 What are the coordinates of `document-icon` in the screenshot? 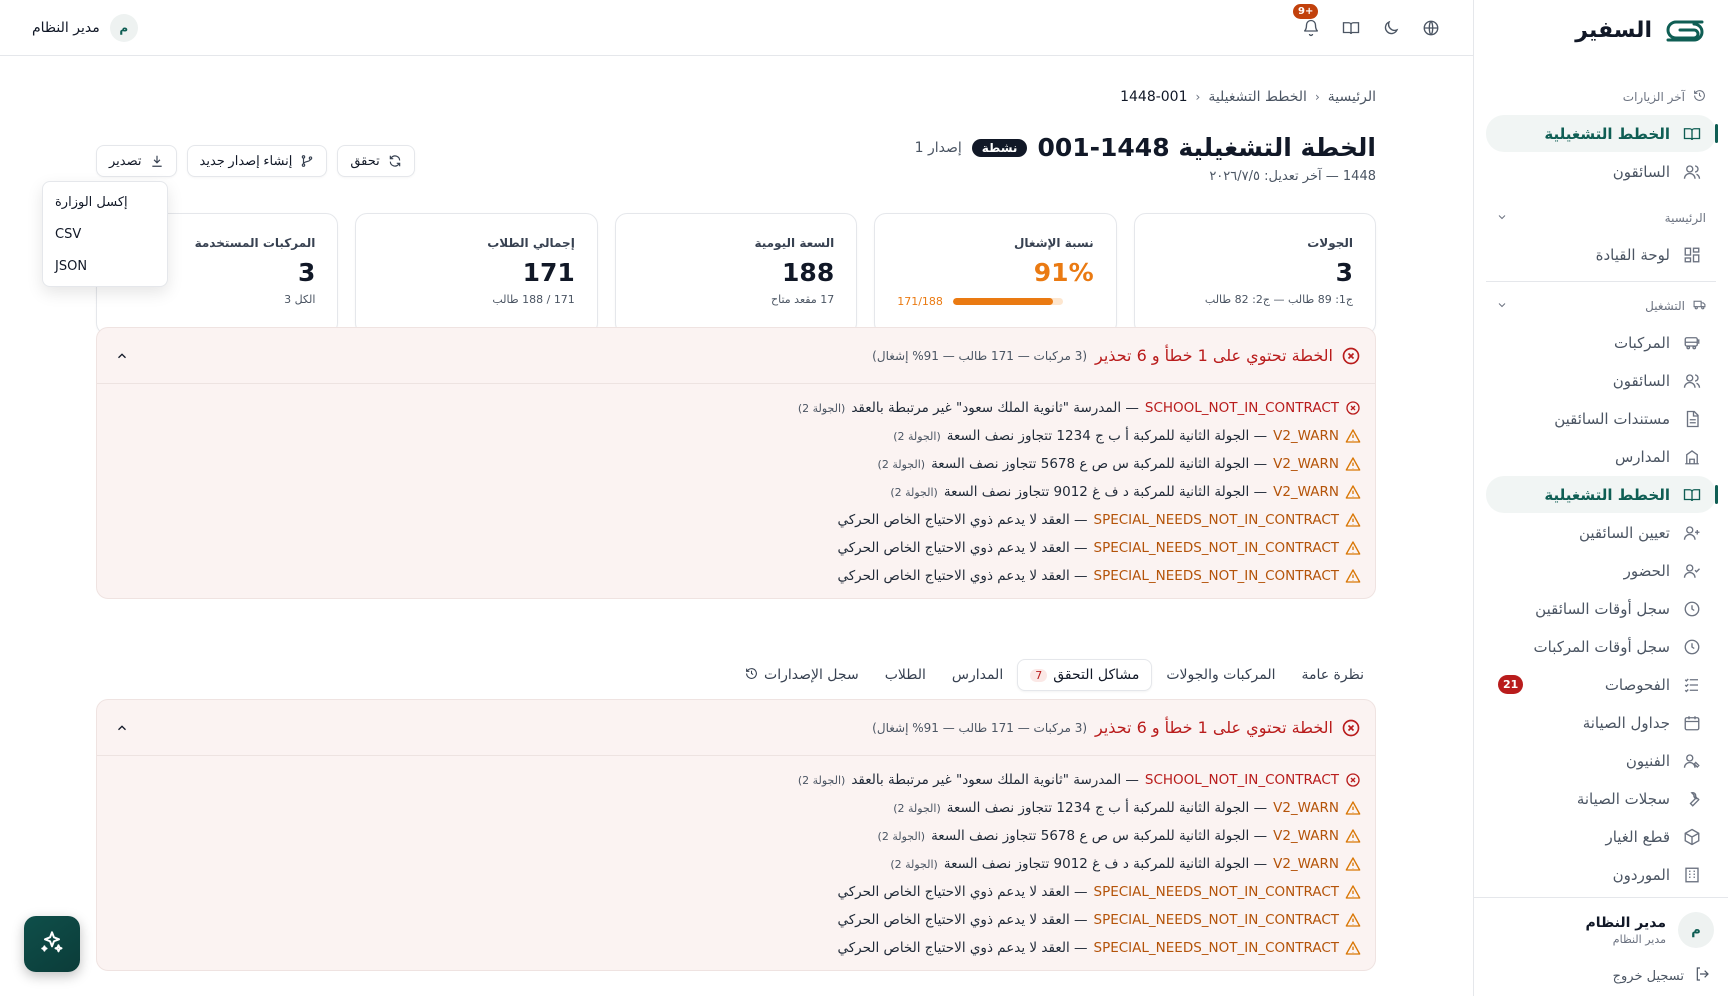 It's located at (1692, 419).